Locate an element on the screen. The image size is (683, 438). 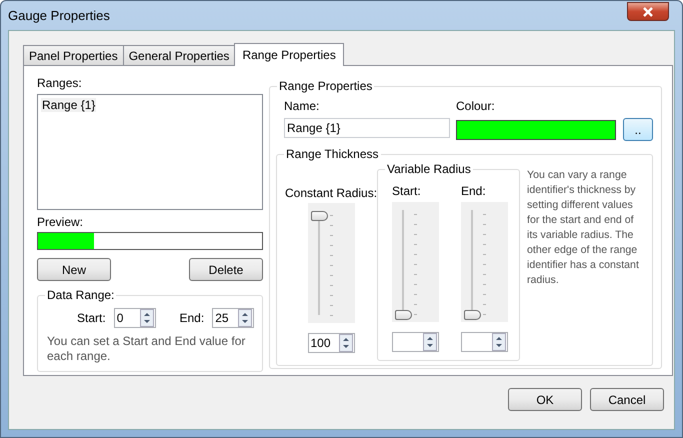
constant-radius-label: Constant Radius: is located at coordinates (331, 193).